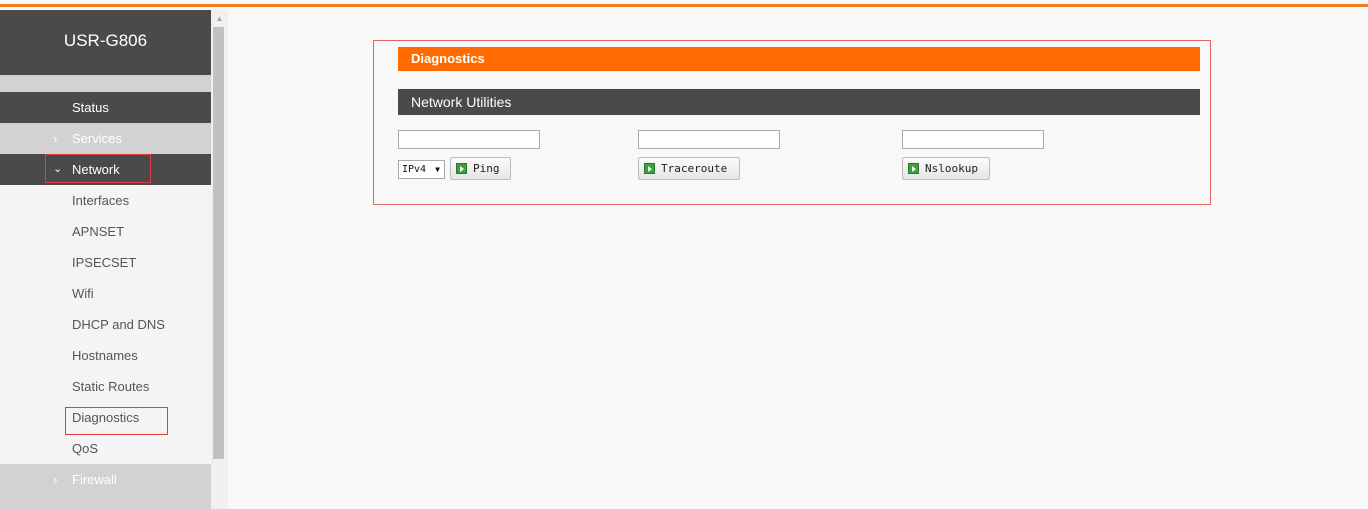 The height and width of the screenshot is (509, 1368). I want to click on sidebar-item-hostnames: Hostnames, so click(105, 355).